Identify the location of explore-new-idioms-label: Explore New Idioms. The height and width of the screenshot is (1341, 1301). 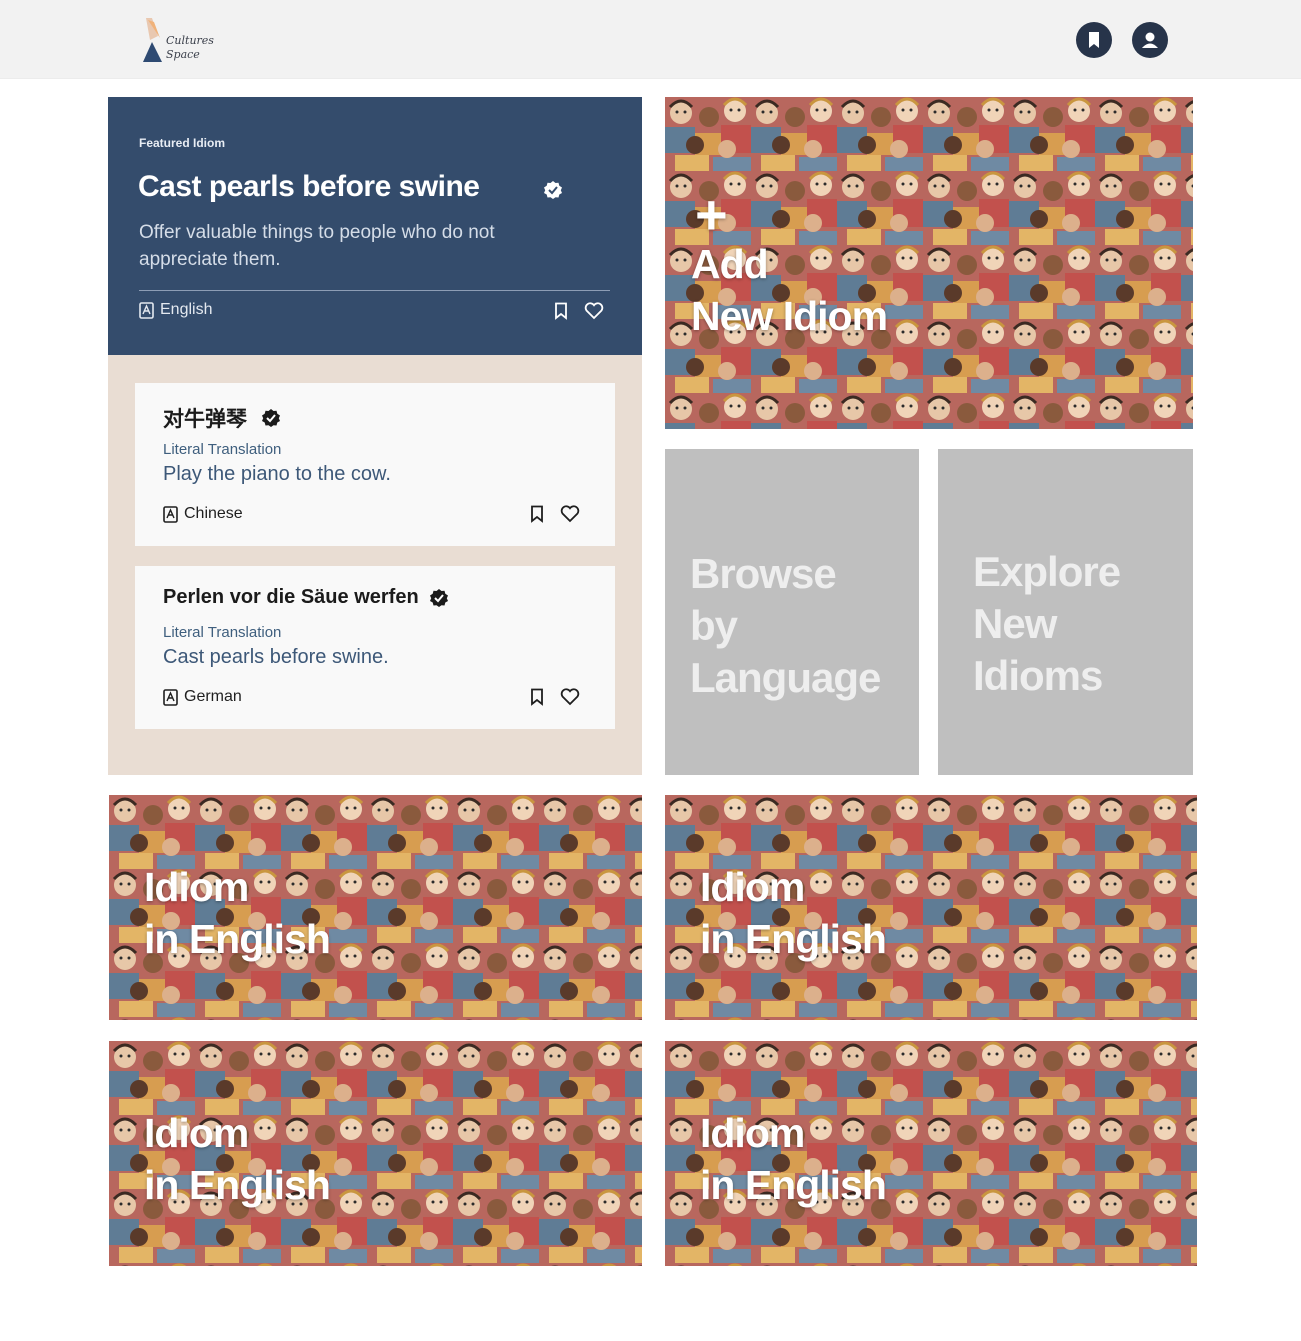
(1047, 624).